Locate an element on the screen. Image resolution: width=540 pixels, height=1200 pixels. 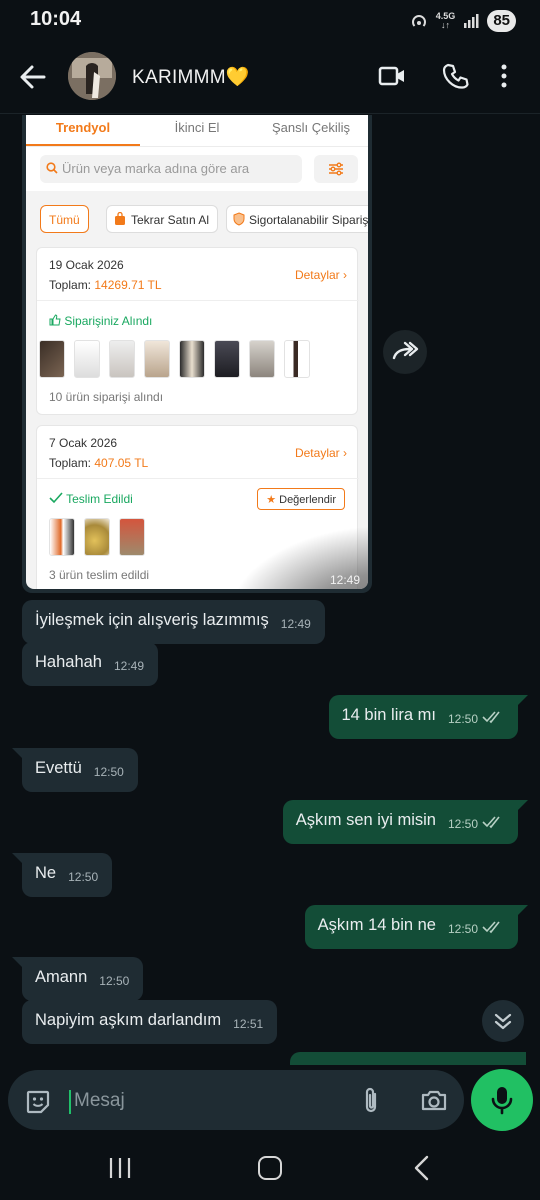
chip-all: Tümü is located at coordinates (64, 219).